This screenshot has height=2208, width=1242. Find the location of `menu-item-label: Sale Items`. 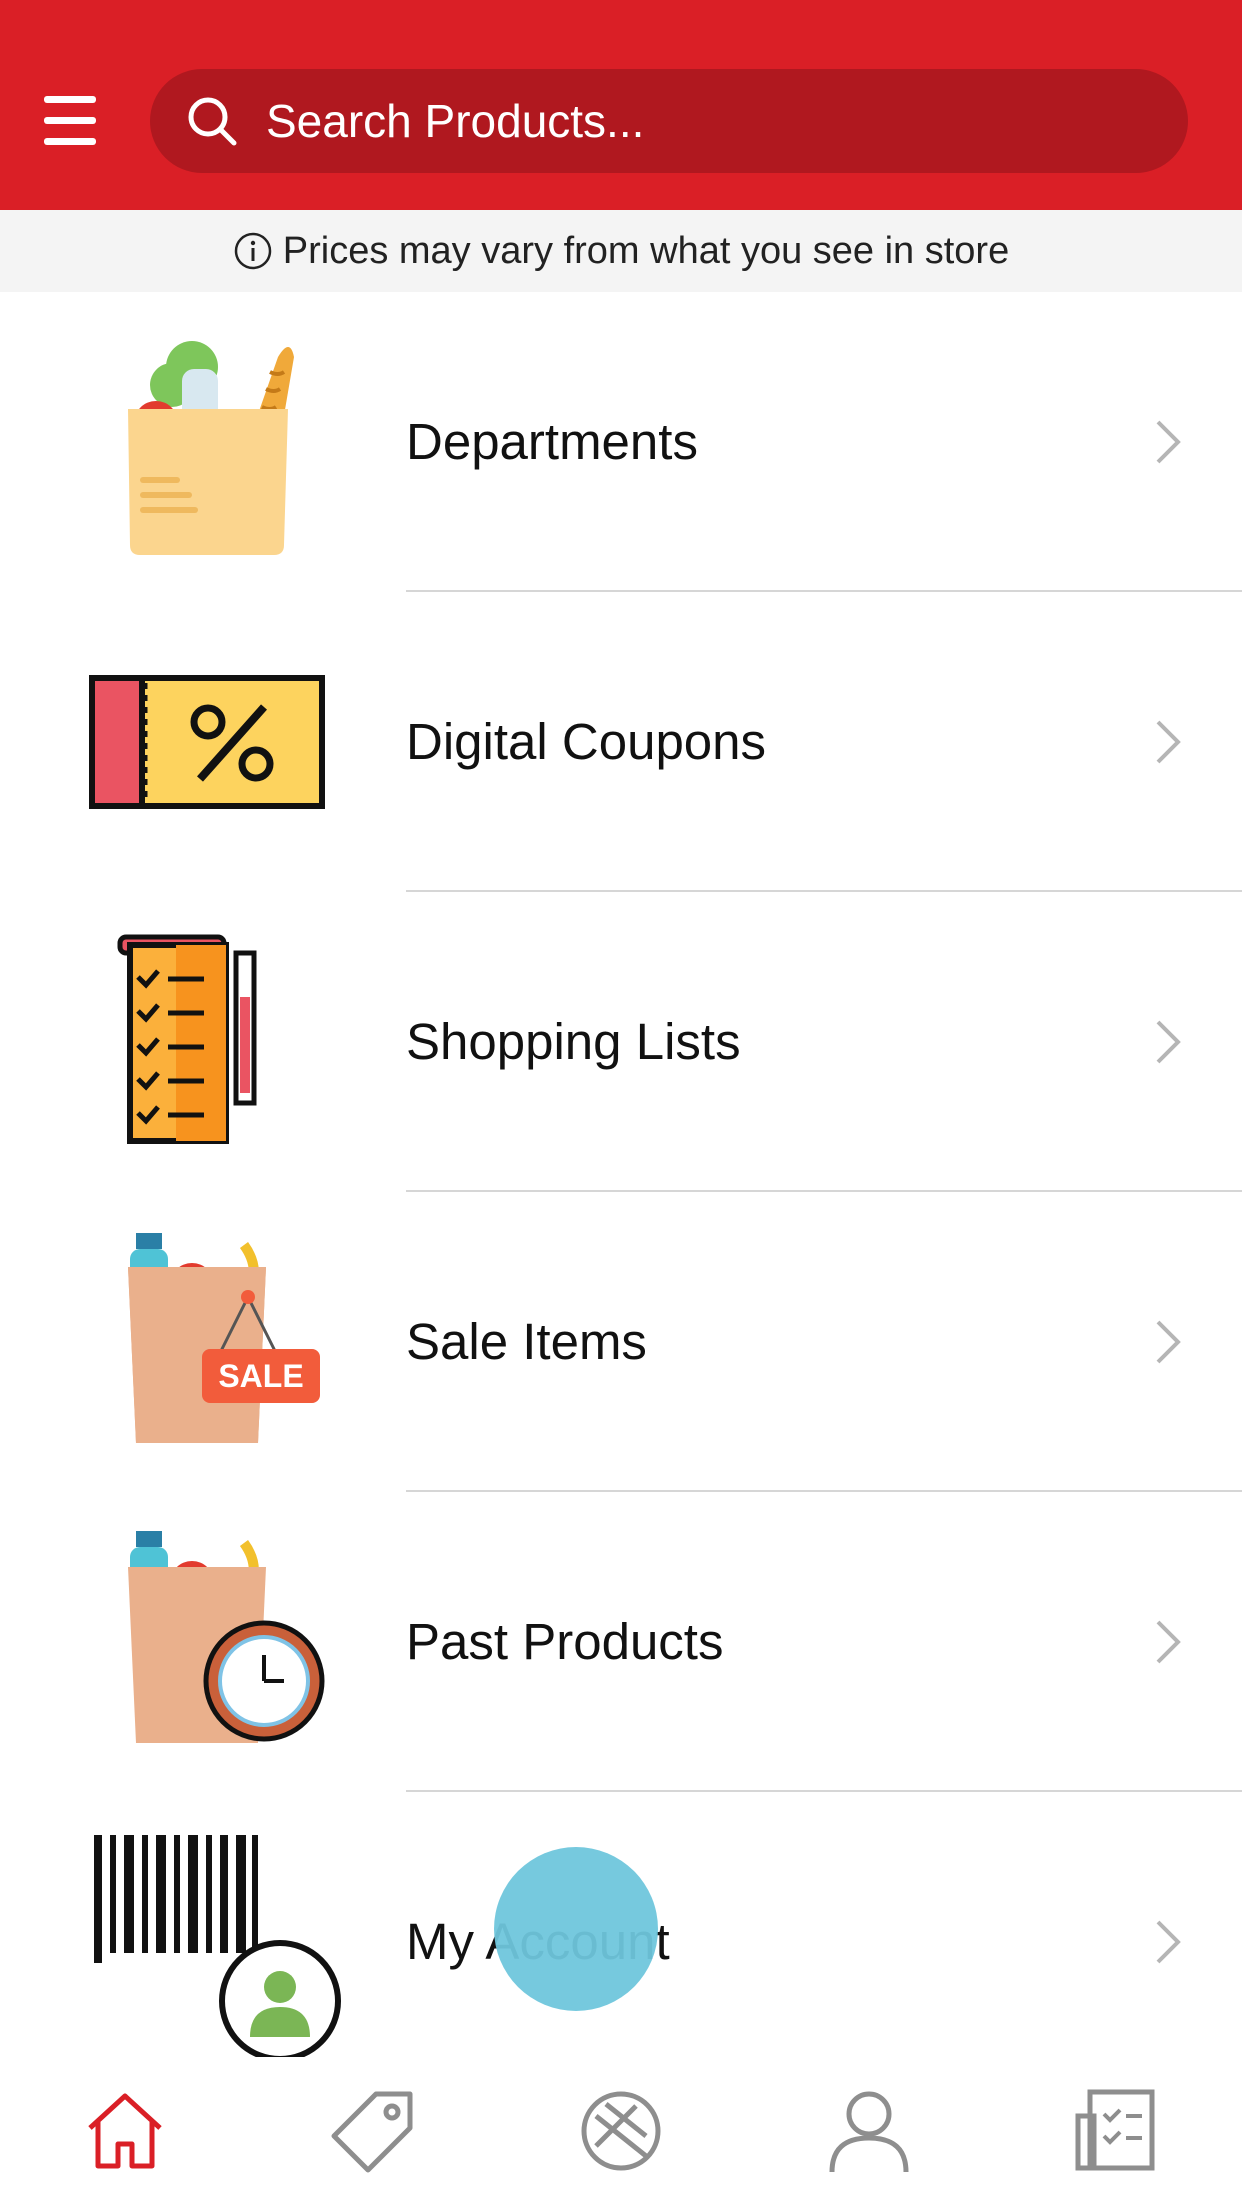

menu-item-label: Sale Items is located at coordinates (526, 1341).